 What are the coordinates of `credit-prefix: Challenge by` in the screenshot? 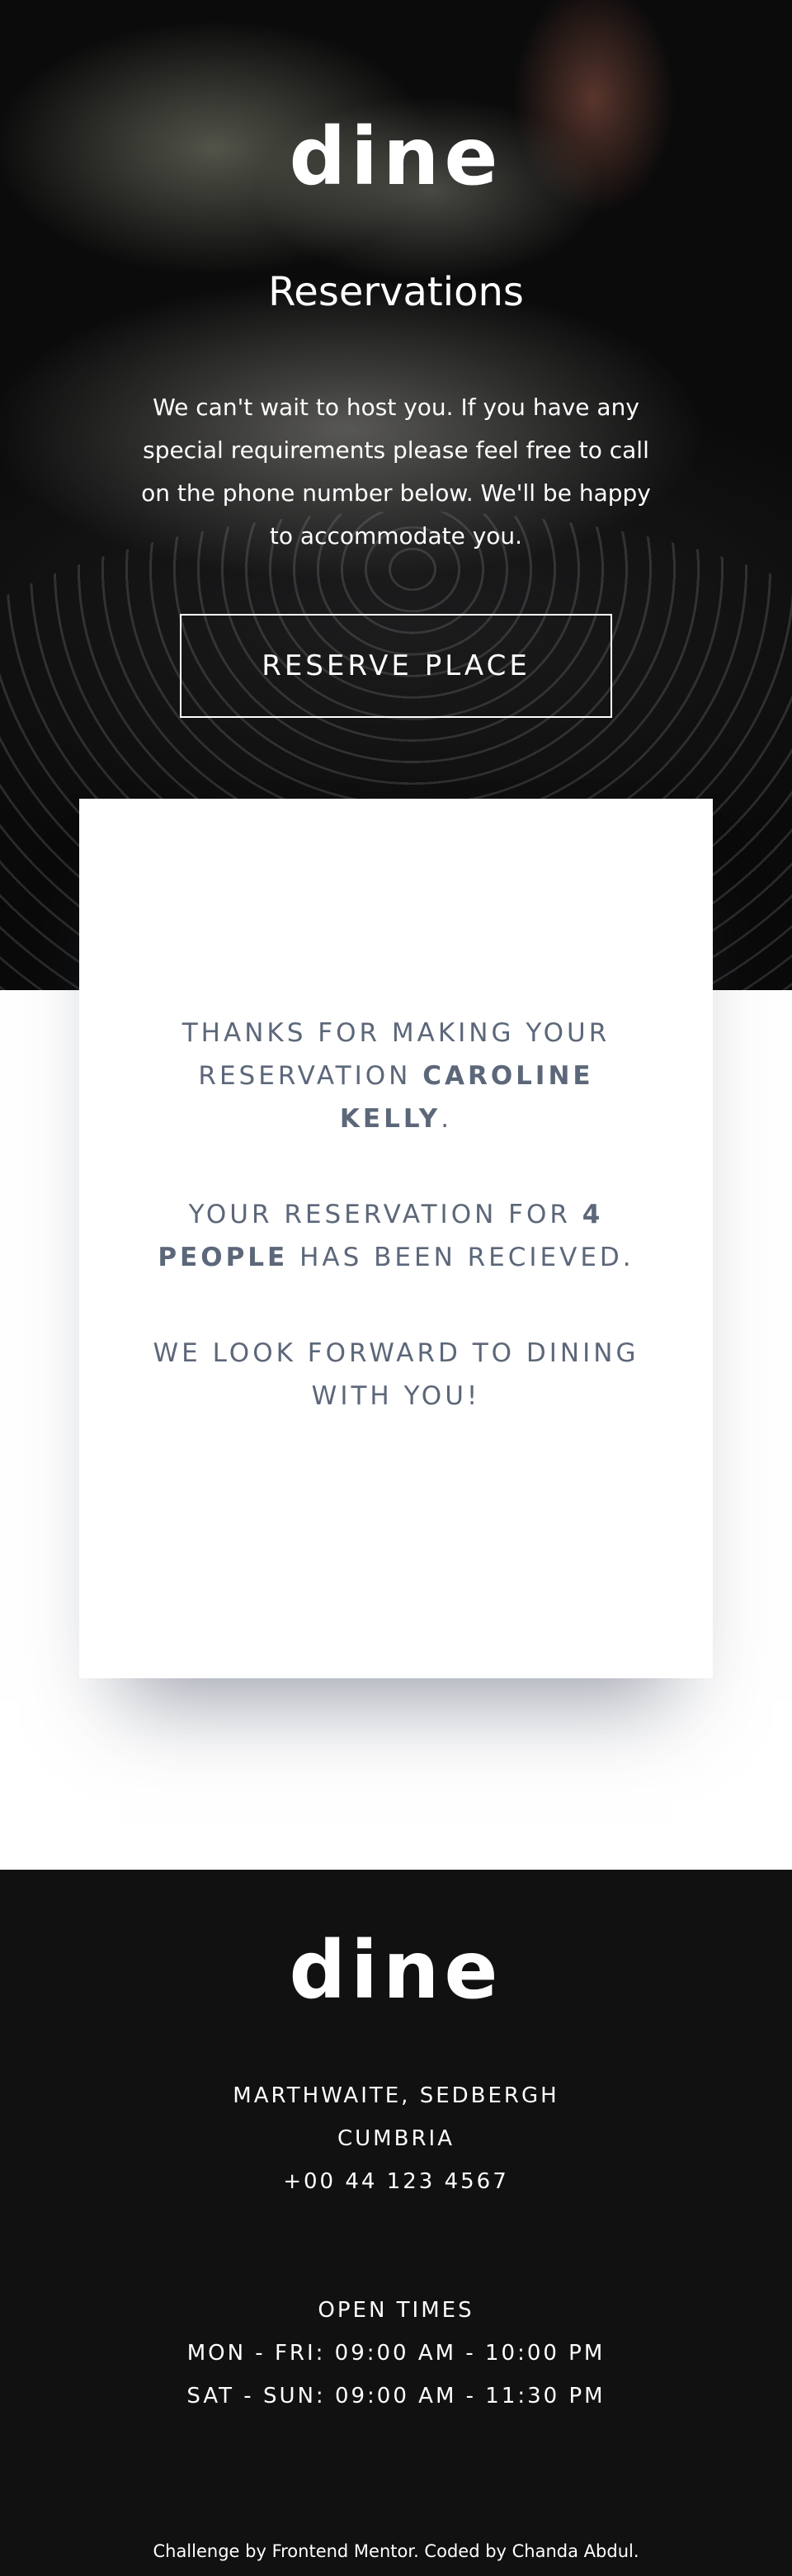 It's located at (212, 2551).